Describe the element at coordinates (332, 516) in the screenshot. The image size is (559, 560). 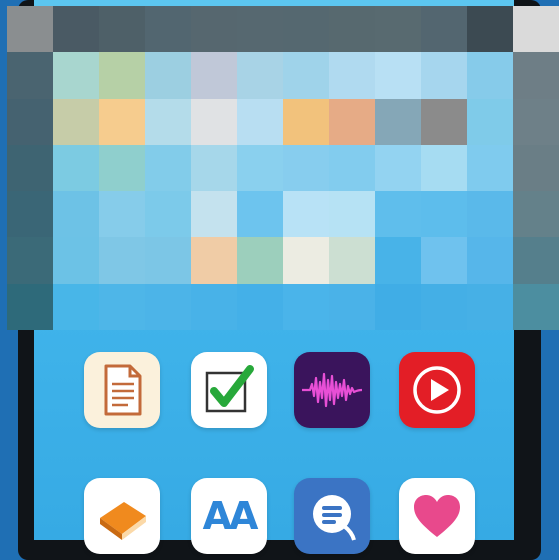
I see `messaging-app-icon` at that location.